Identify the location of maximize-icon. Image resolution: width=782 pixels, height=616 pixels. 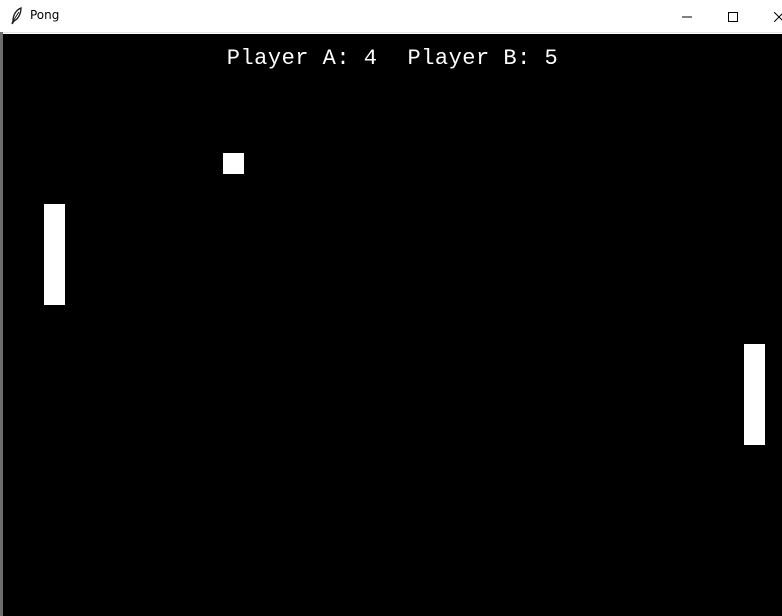
(733, 16).